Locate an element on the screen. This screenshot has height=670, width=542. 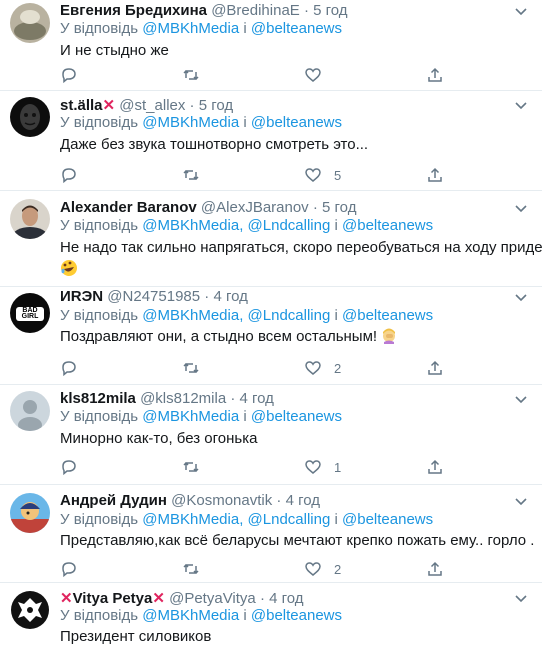
user-handle: @st_allex is located at coordinates (152, 105).